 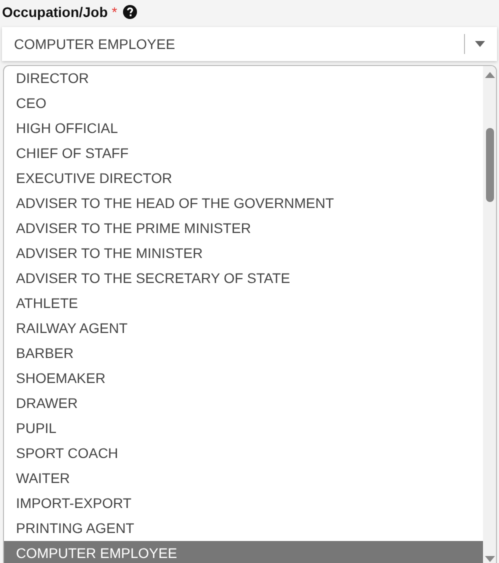 What do you see at coordinates (130, 12) in the screenshot?
I see `help-icon` at bounding box center [130, 12].